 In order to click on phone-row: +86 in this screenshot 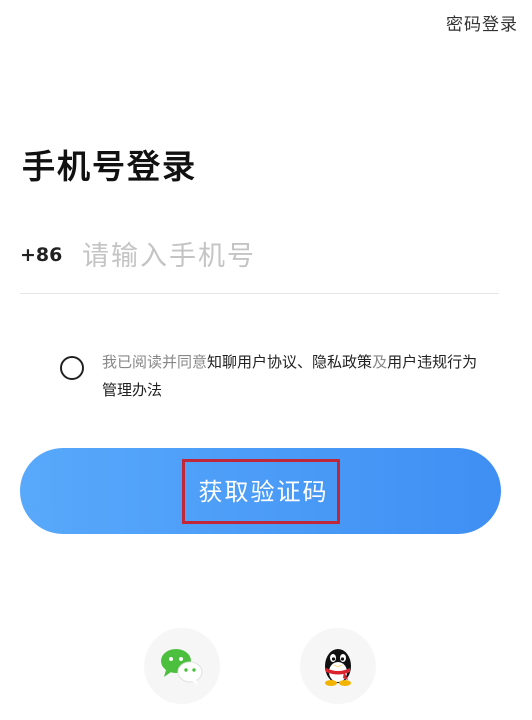, I will do `click(259, 261)`.